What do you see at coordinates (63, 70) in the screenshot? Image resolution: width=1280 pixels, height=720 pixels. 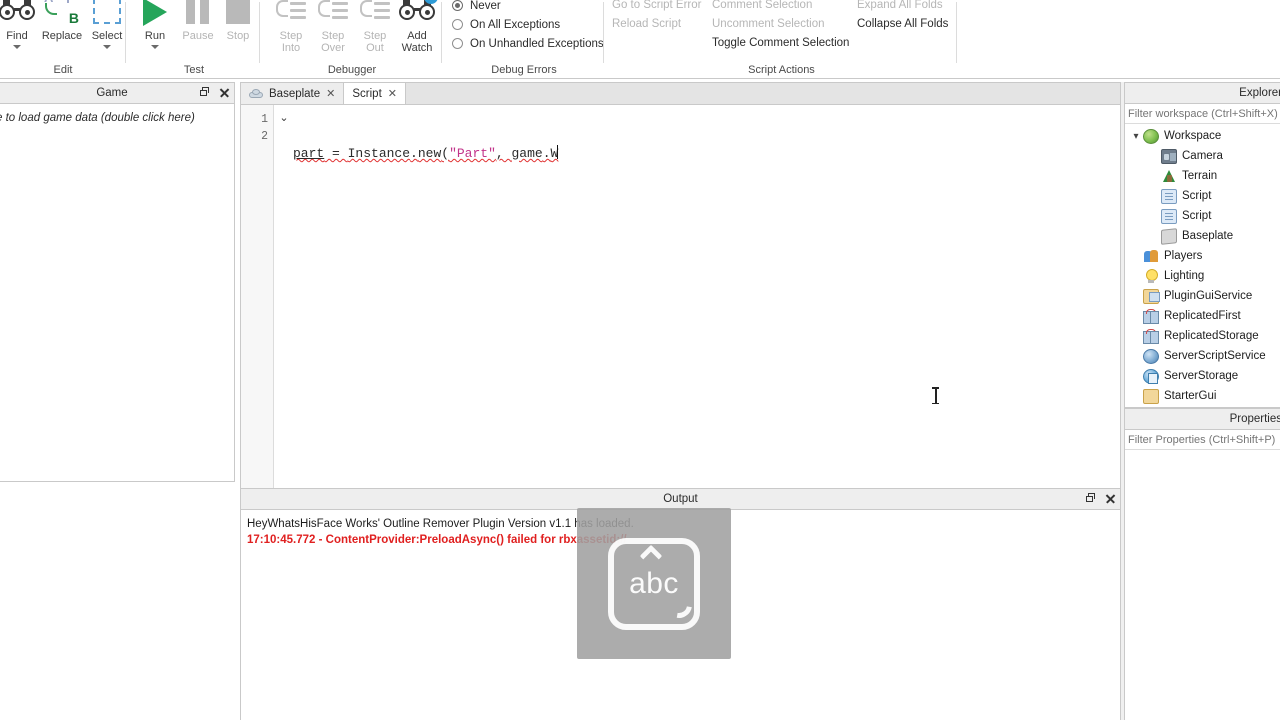 I see `group-label-edit: Edit` at bounding box center [63, 70].